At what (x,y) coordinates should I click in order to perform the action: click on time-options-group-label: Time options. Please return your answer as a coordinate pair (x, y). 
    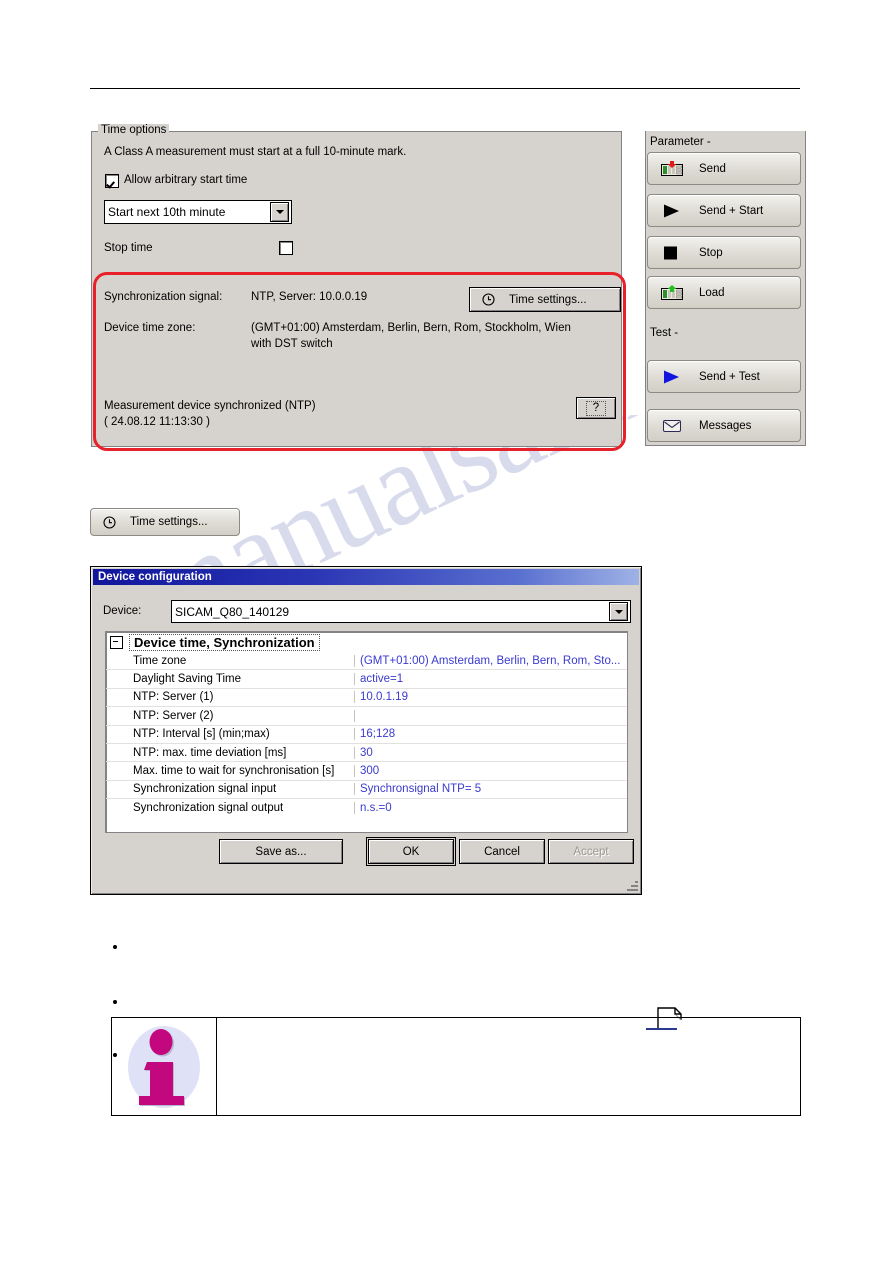
    Looking at the image, I should click on (134, 130).